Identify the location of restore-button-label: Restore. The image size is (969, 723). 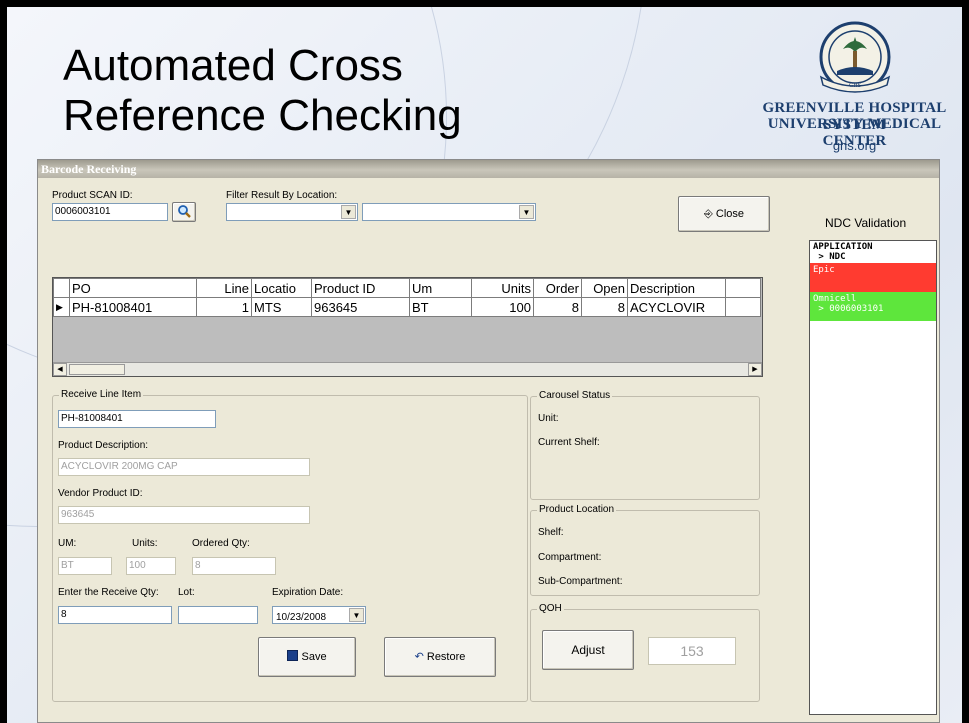
(446, 657).